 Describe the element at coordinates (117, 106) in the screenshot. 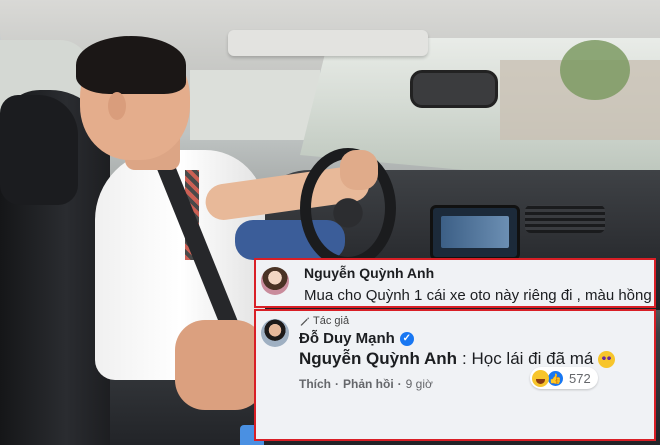

I see `driver-ear` at that location.